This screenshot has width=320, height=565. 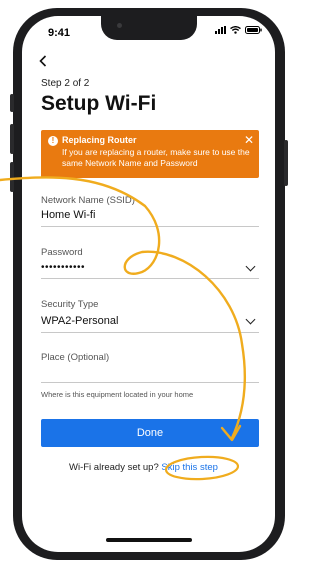 I want to click on ssid-label: Network Name (SSID), so click(x=88, y=200).